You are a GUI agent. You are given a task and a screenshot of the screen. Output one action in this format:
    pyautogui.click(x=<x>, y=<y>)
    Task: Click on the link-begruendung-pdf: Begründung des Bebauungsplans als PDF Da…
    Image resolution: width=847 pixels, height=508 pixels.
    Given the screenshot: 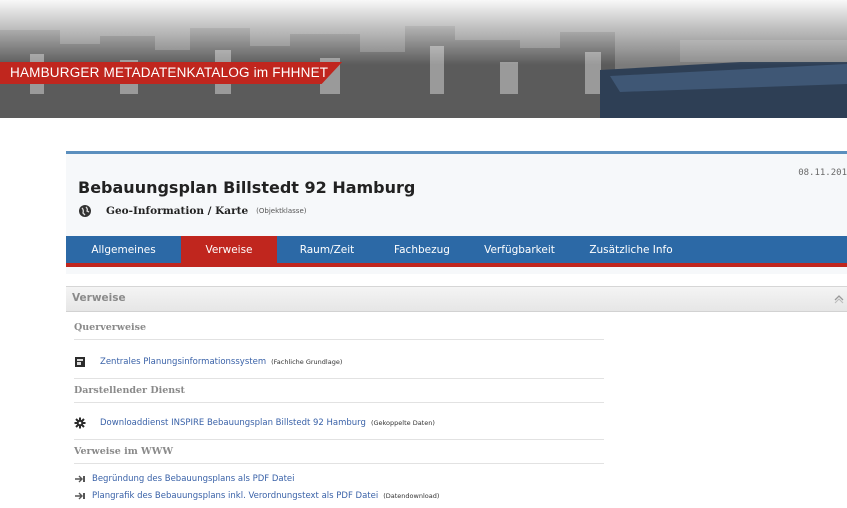 What is the action you would take?
    pyautogui.click(x=193, y=479)
    